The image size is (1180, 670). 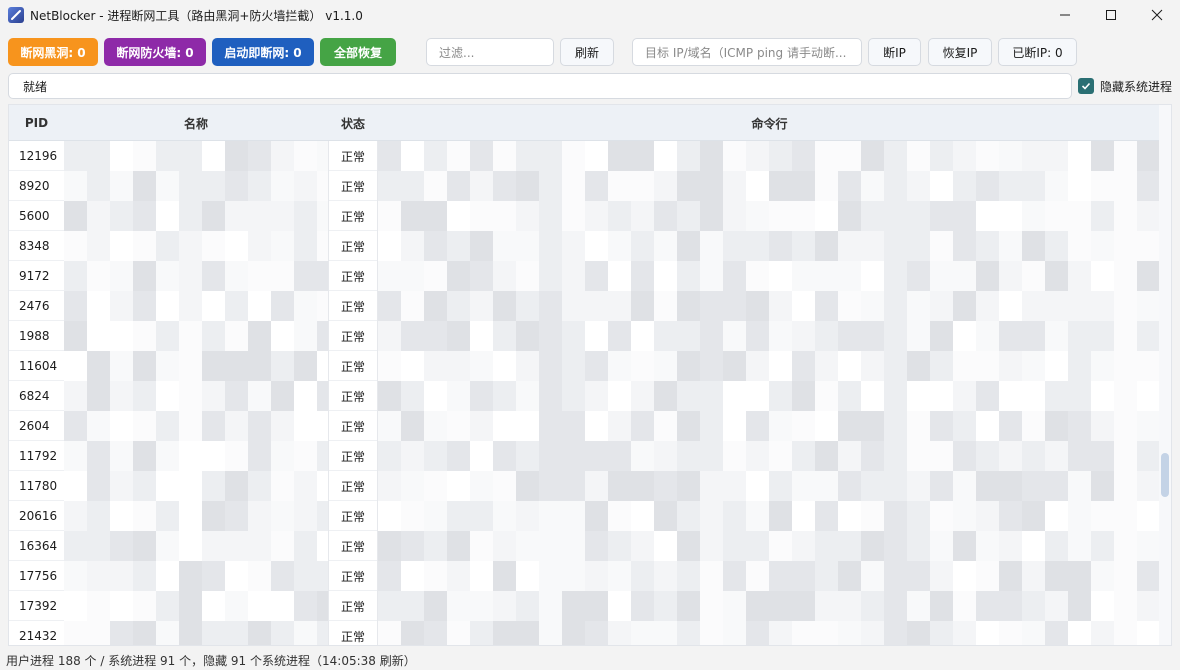 I want to click on table-row: 17756 正常, so click(x=585, y=576).